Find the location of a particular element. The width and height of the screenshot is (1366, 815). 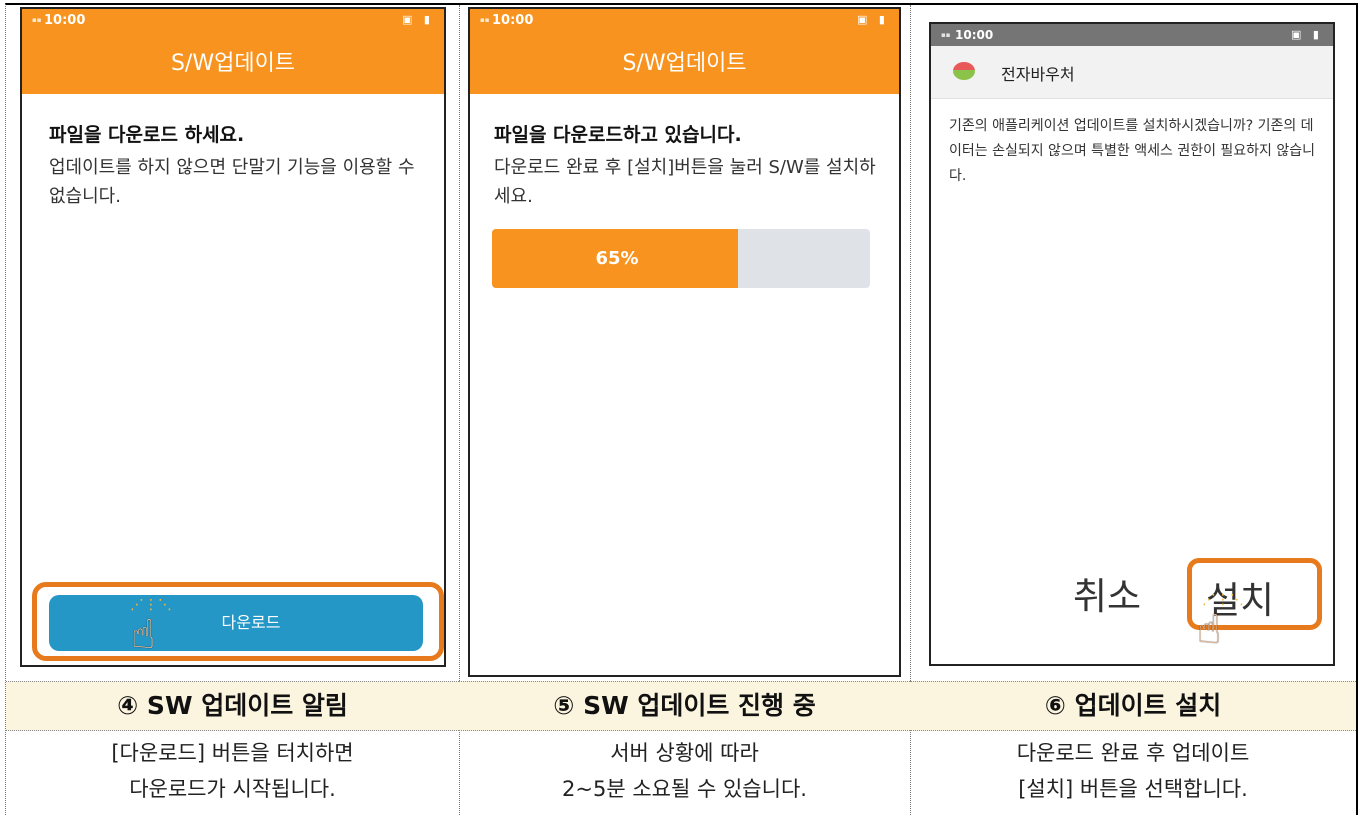

description-line-2: 다운로드가 시작됩니다. is located at coordinates (232, 789).